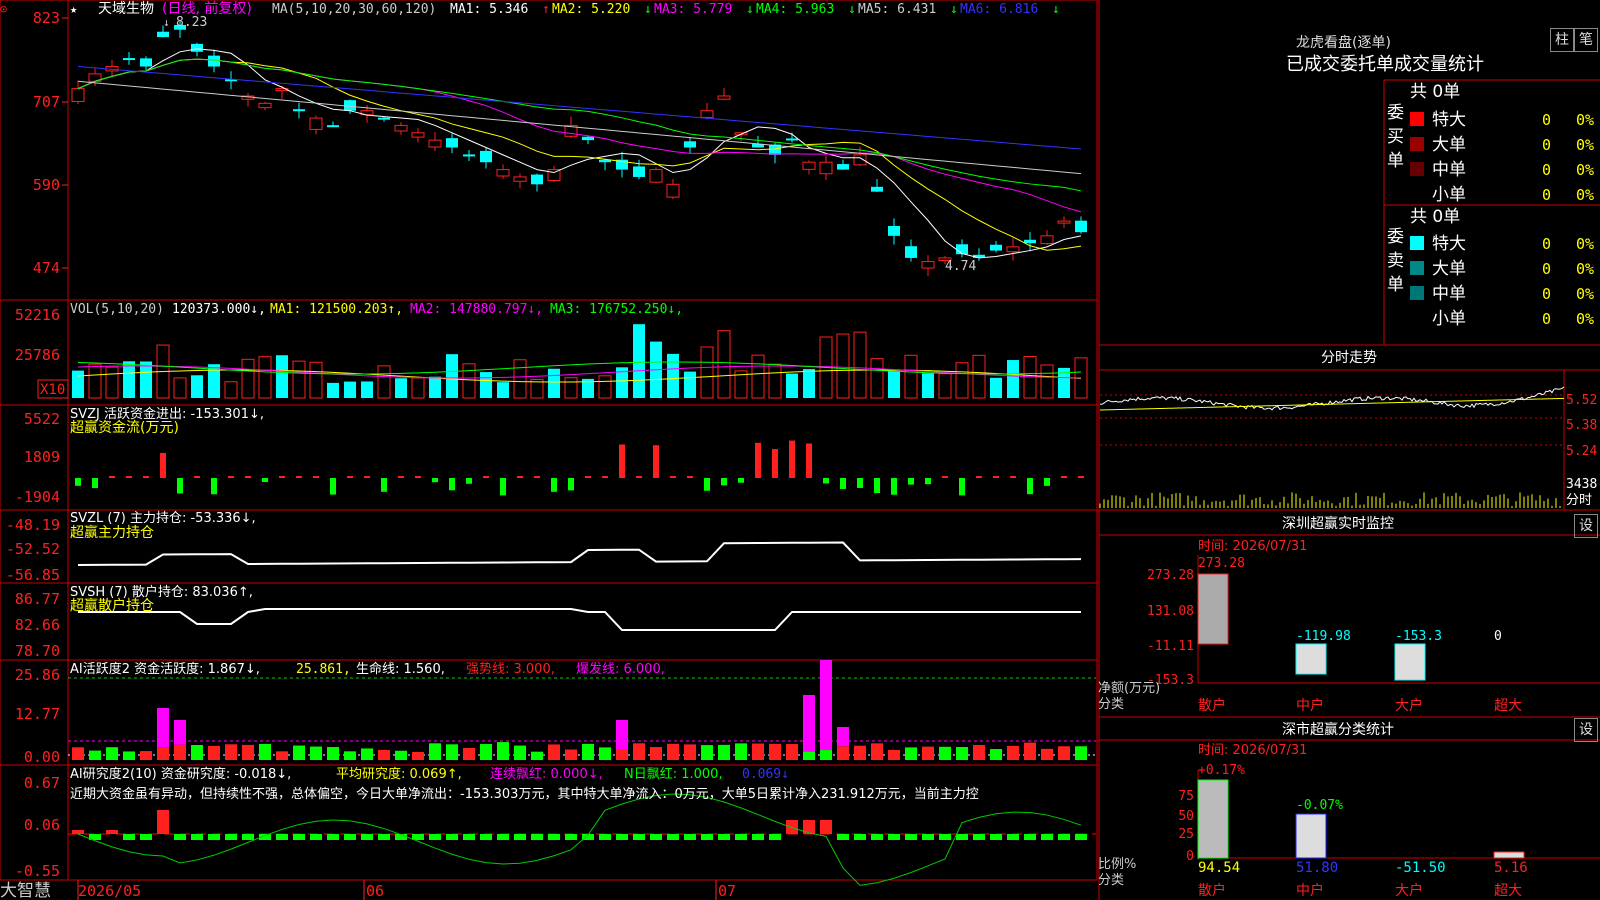  What do you see at coordinates (489, 9) in the screenshot?
I see `ma-value-1: MA1: 5.346` at bounding box center [489, 9].